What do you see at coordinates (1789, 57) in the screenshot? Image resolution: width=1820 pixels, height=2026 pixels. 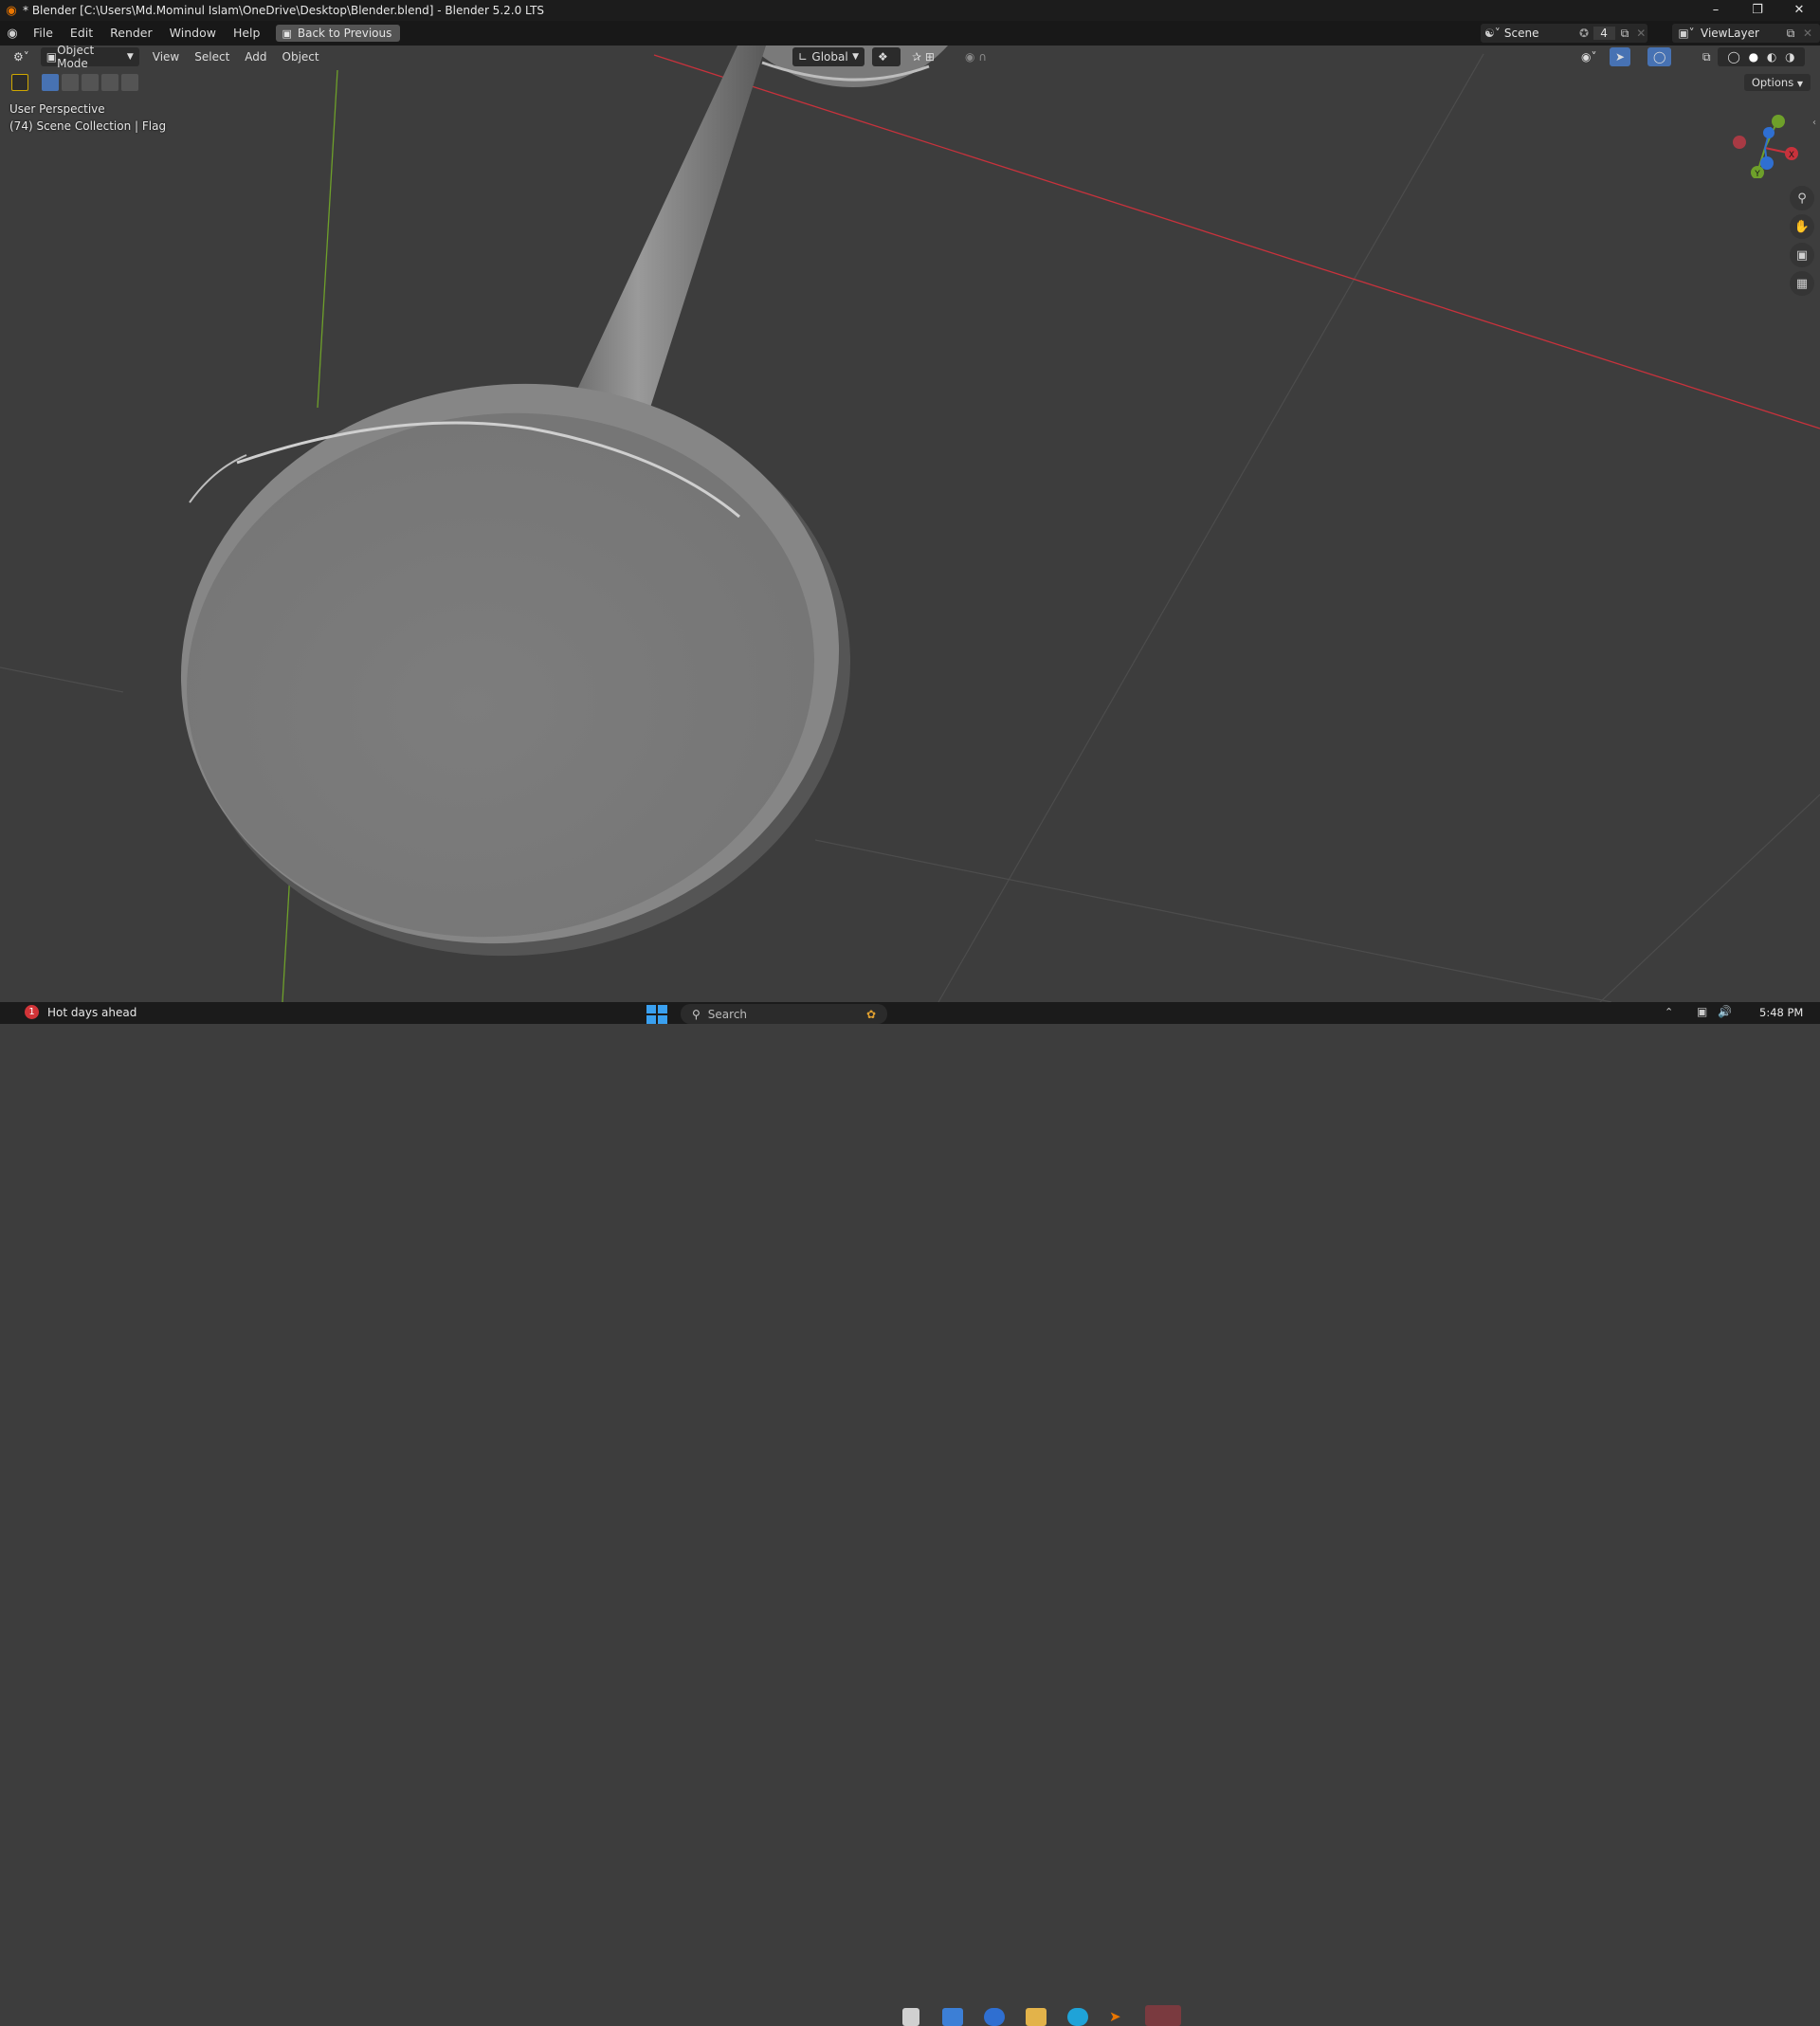 I see `rendered-shading-icon: ◑` at bounding box center [1789, 57].